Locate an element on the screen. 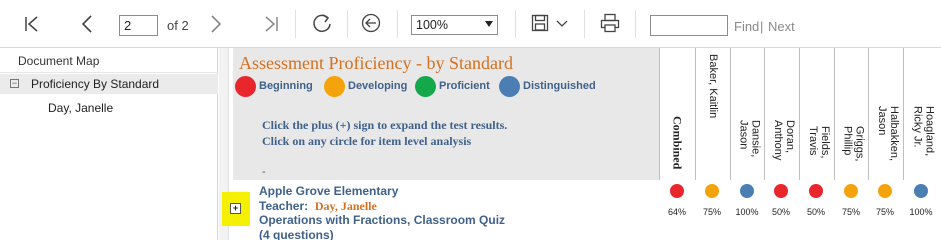  column-header-student: Hoagland, Ricky Jr. is located at coordinates (921, 114).